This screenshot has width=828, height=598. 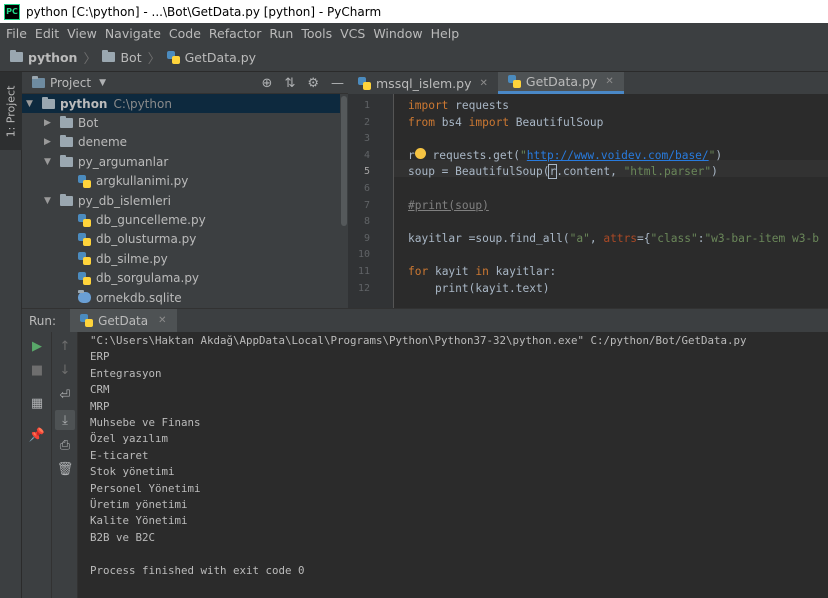 What do you see at coordinates (123, 320) in the screenshot?
I see `run-tab-getdata: GetData ✕` at bounding box center [123, 320].